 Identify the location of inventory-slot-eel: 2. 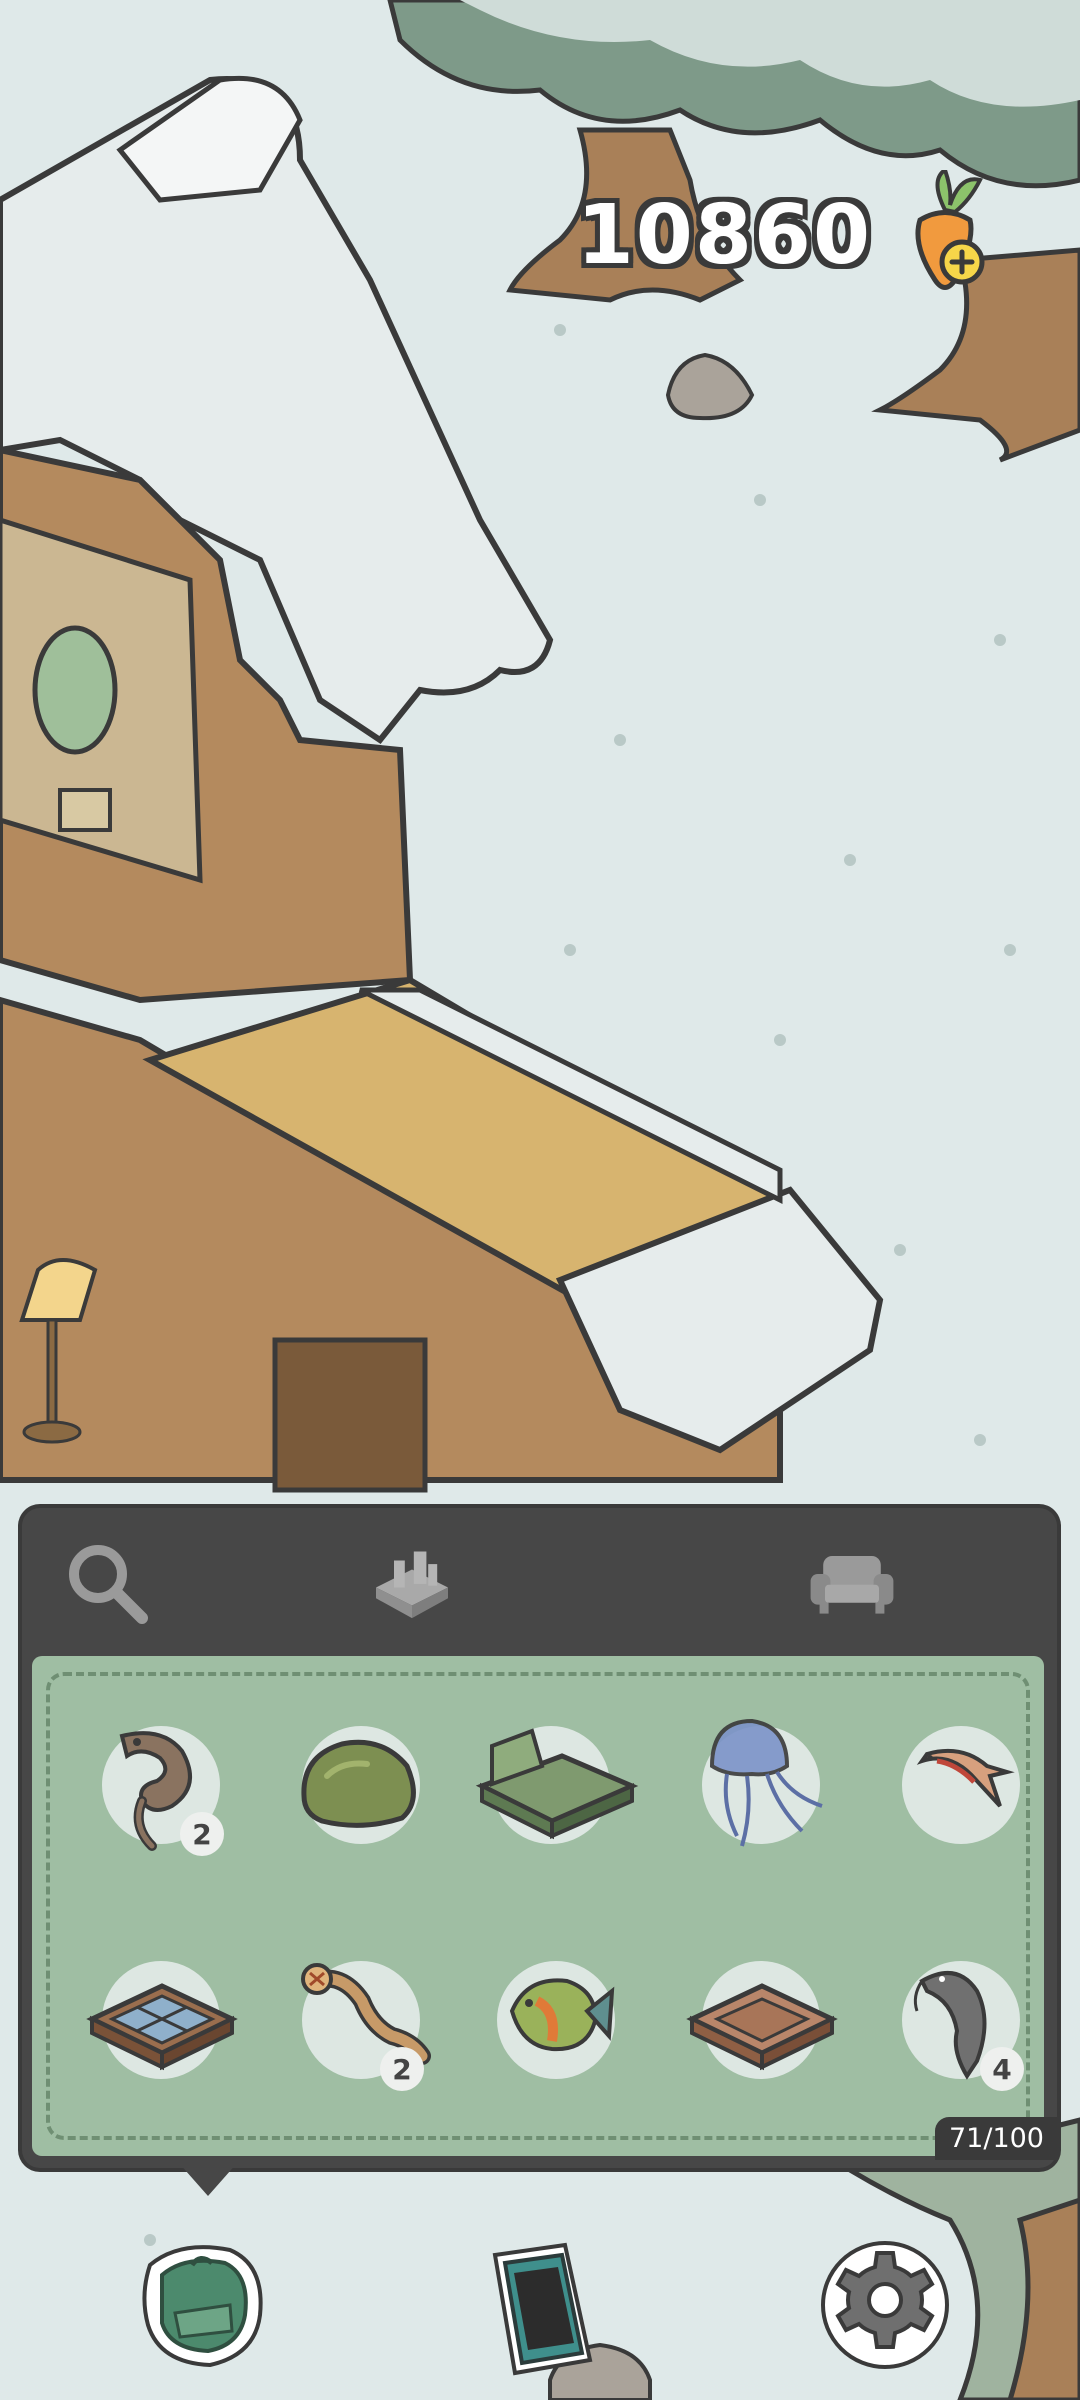
(157, 1781).